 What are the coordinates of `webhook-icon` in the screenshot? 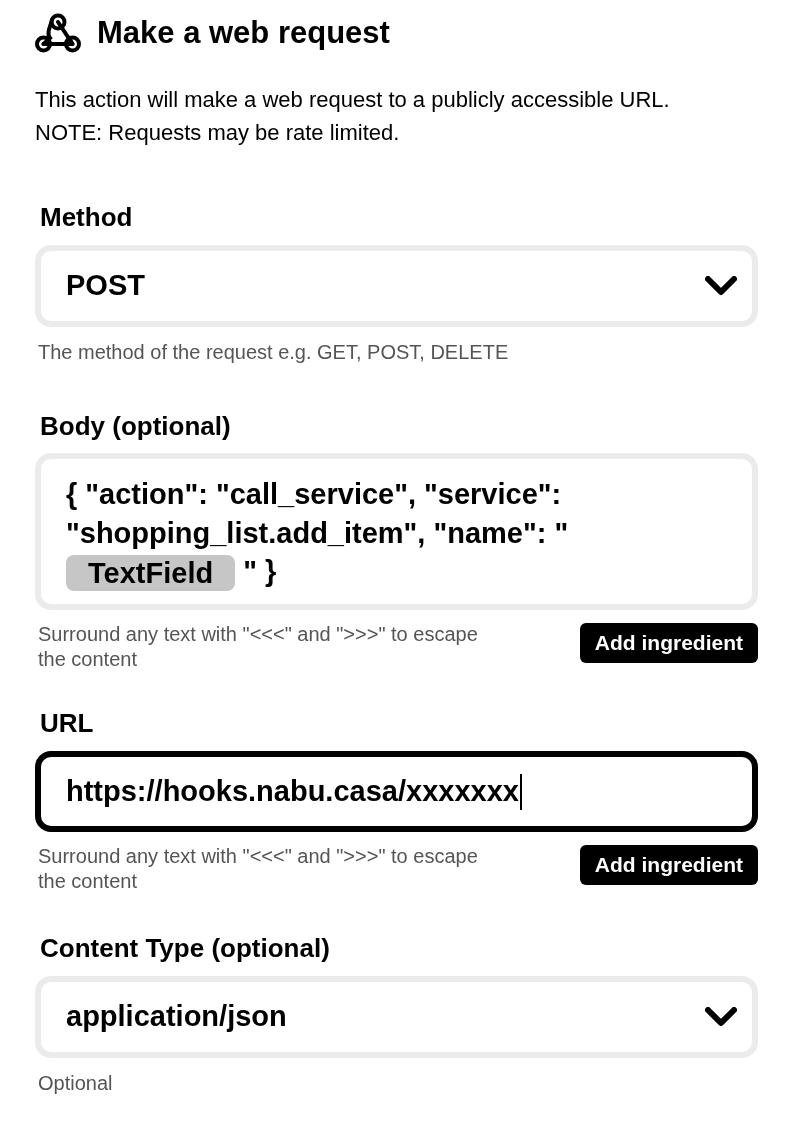 It's located at (58, 33).